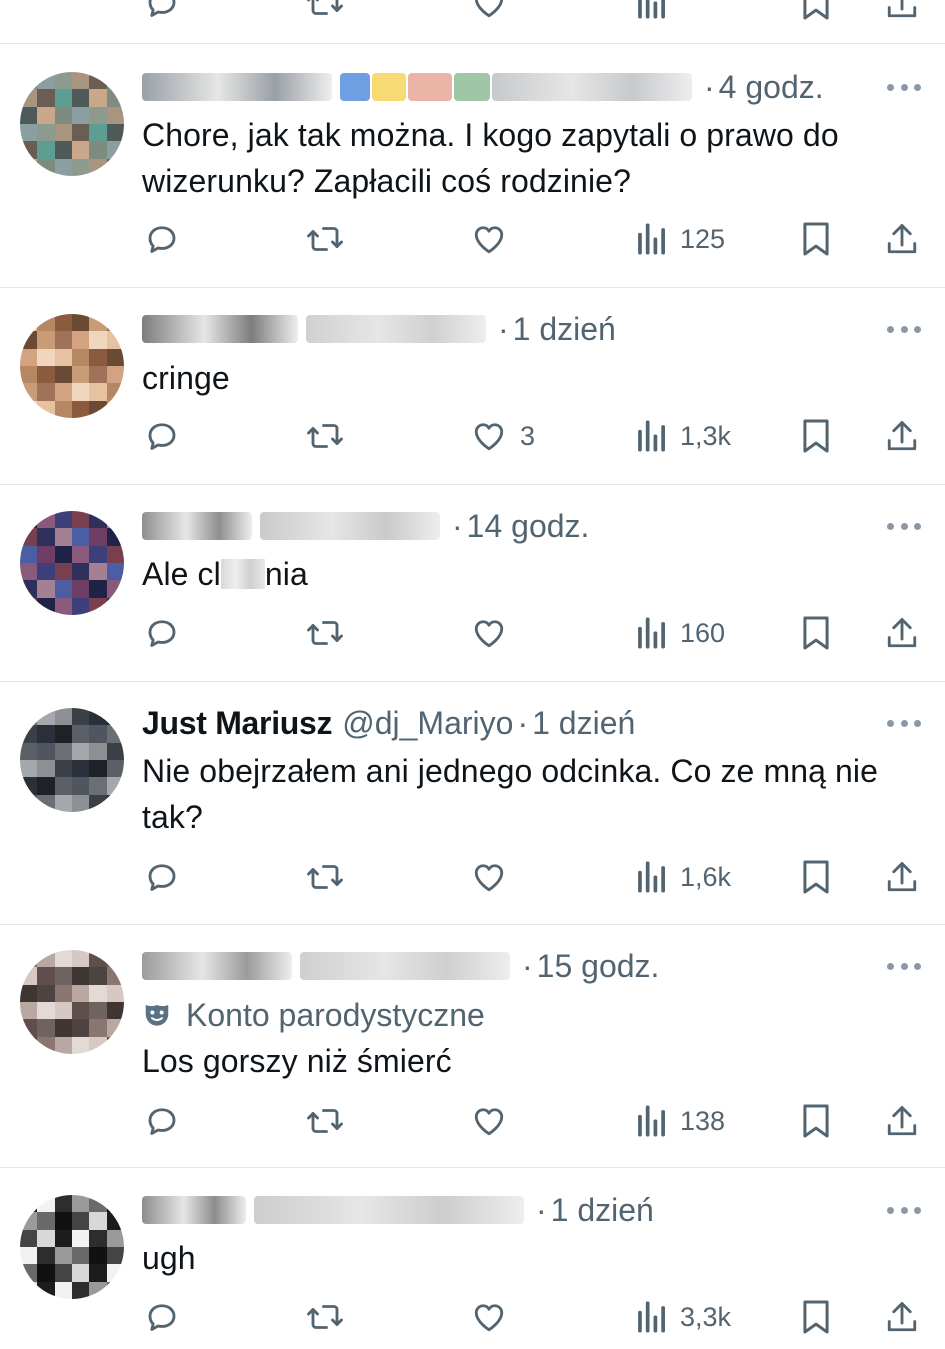  Describe the element at coordinates (297, 1061) in the screenshot. I see `tweet-text: Los gorszy niż śmierć` at that location.